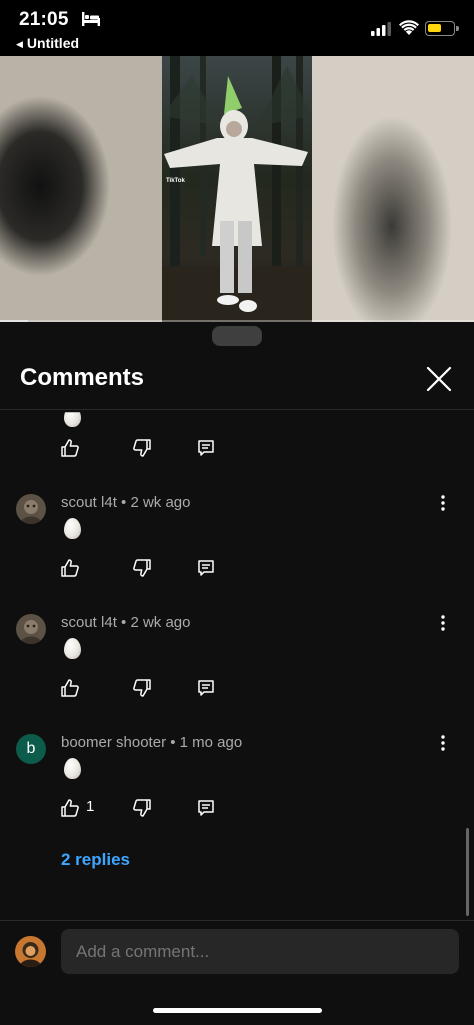 This screenshot has height=1025, width=474. Describe the element at coordinates (237, 920) in the screenshot. I see `composer-divider` at that location.